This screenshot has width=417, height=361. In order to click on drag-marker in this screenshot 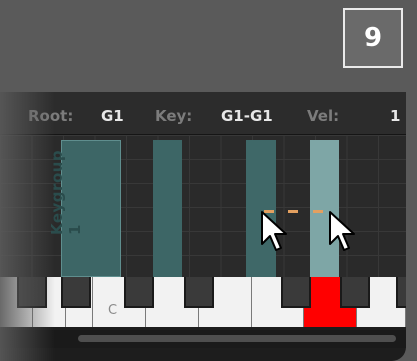, I will do `click(318, 211)`.